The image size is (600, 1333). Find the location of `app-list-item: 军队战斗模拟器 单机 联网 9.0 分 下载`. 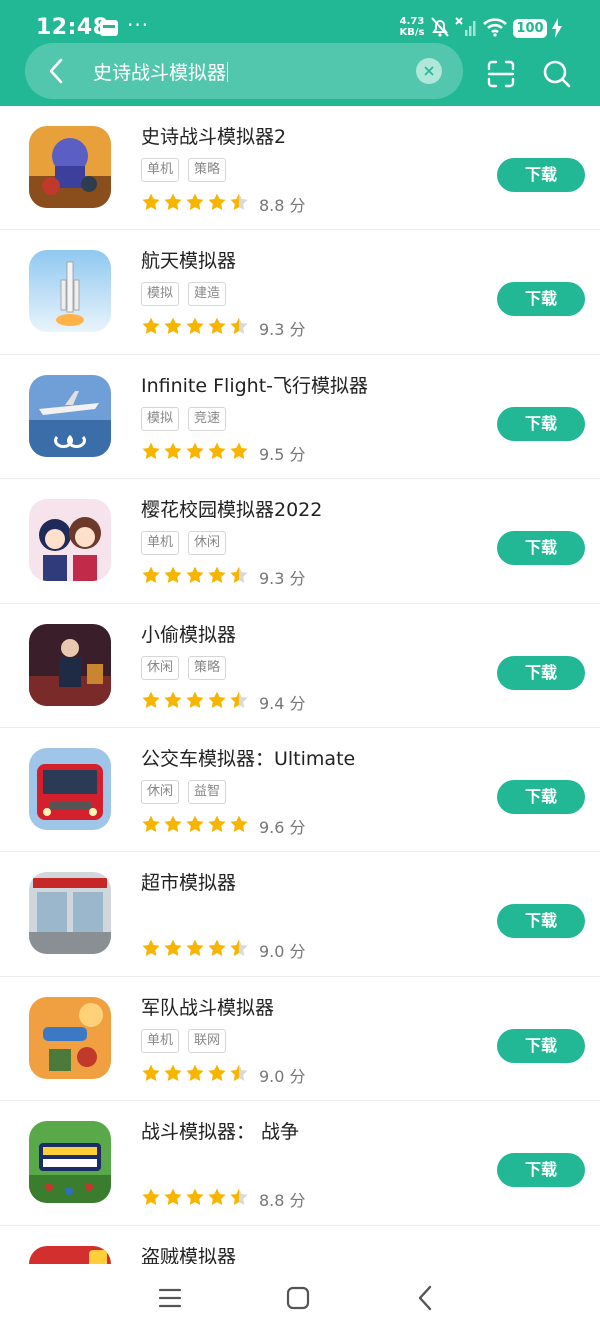

app-list-item: 军队战斗模拟器 单机 联网 9.0 分 下载 is located at coordinates (300, 1039).